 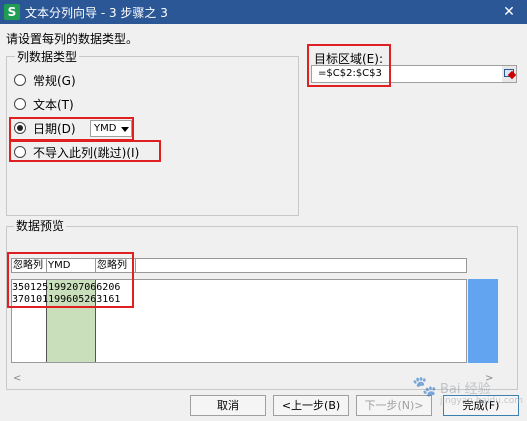 I want to click on watermark-text: Bai 经验, so click(x=465, y=389).